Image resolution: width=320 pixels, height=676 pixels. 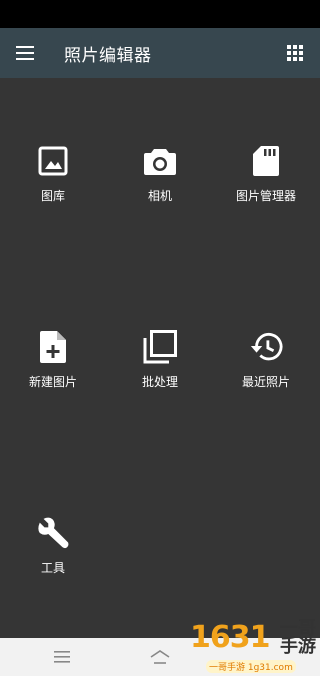 I want to click on wrench-icon, so click(x=53, y=533).